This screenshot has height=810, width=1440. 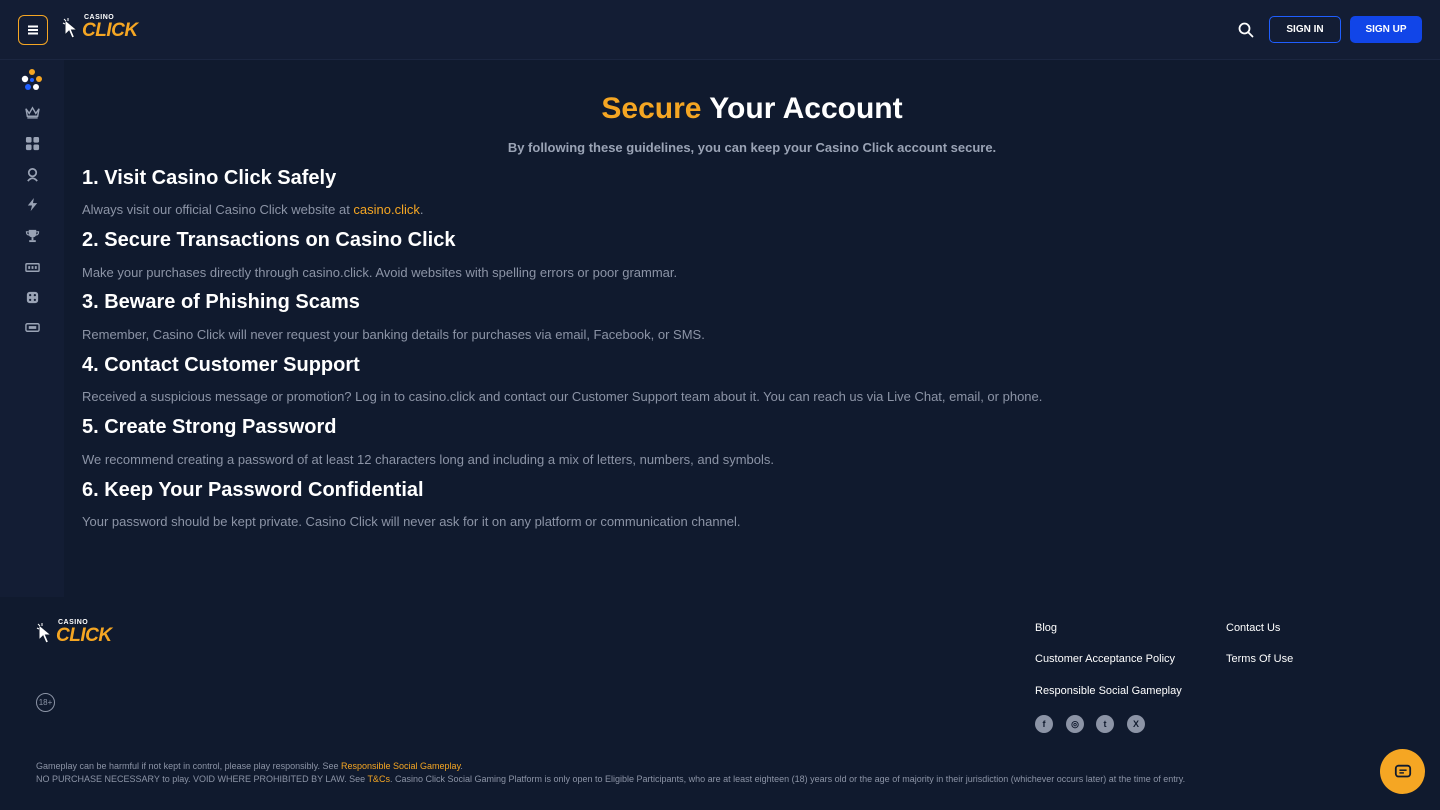 I want to click on search-icon, so click(x=1246, y=30).